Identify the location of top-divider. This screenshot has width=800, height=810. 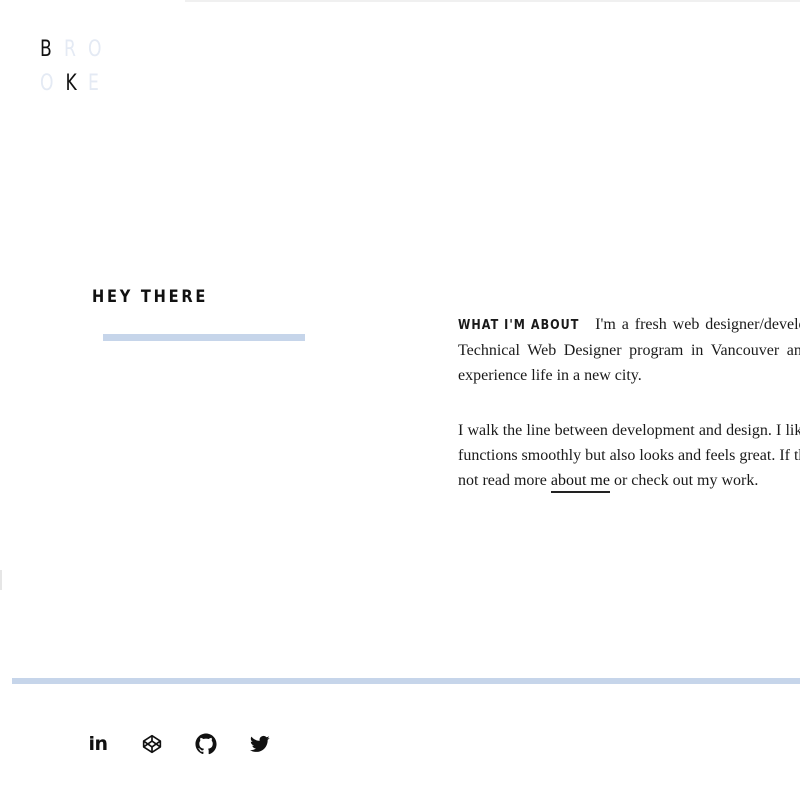
(492, 1).